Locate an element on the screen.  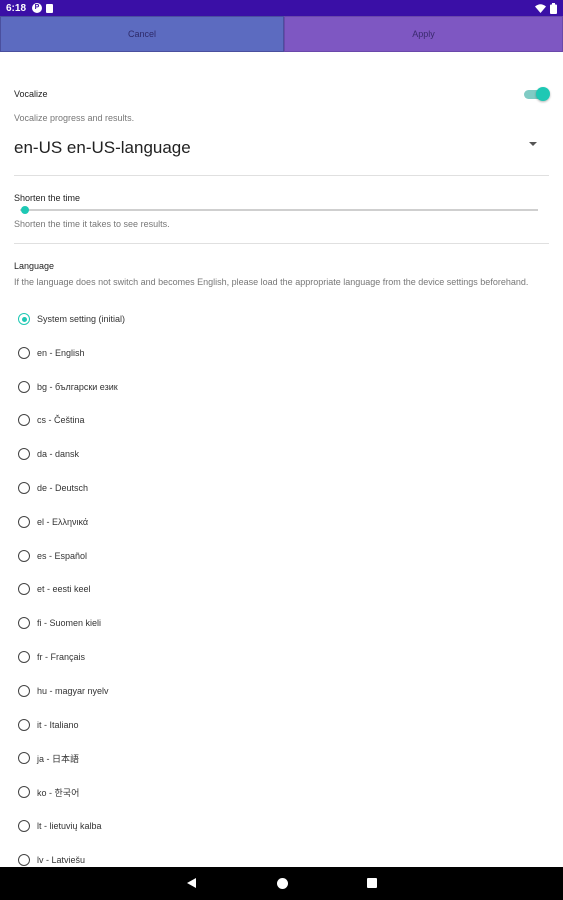
status-bar: 6:18 P is located at coordinates (281, 8).